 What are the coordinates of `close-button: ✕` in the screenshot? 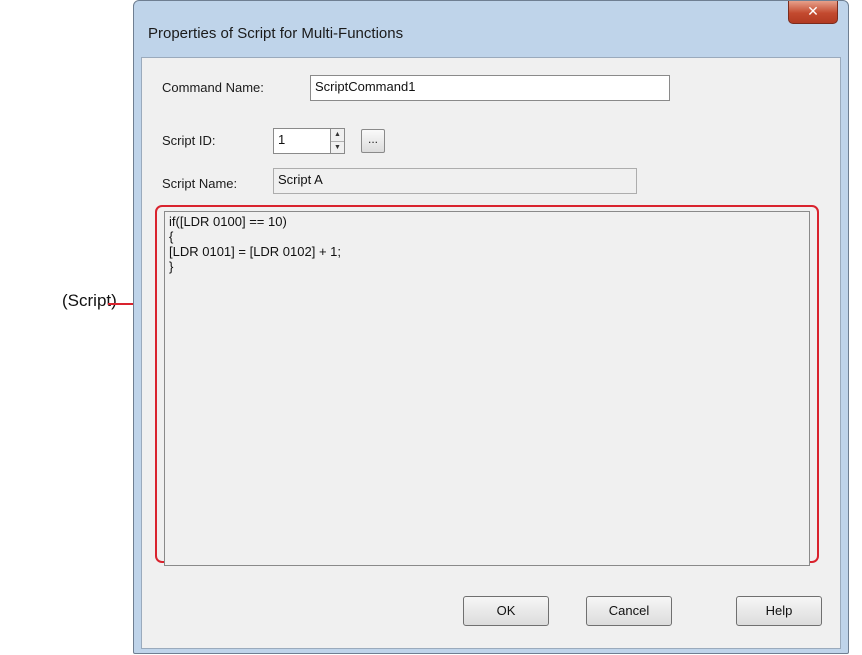 It's located at (813, 12).